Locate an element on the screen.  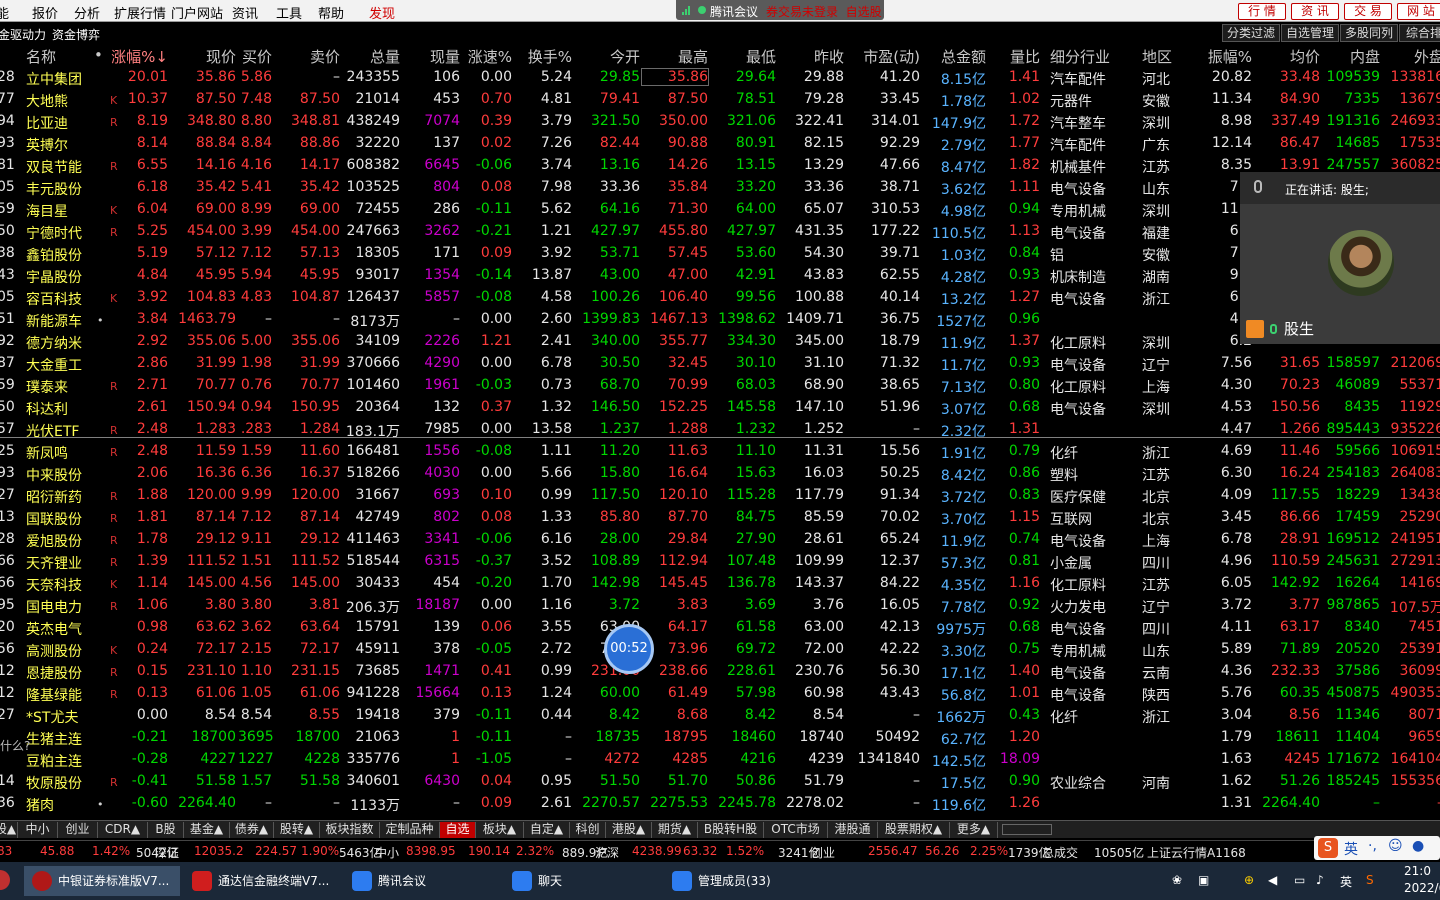
menu-item-portal: 门户网站 is located at coordinates (197, 12).